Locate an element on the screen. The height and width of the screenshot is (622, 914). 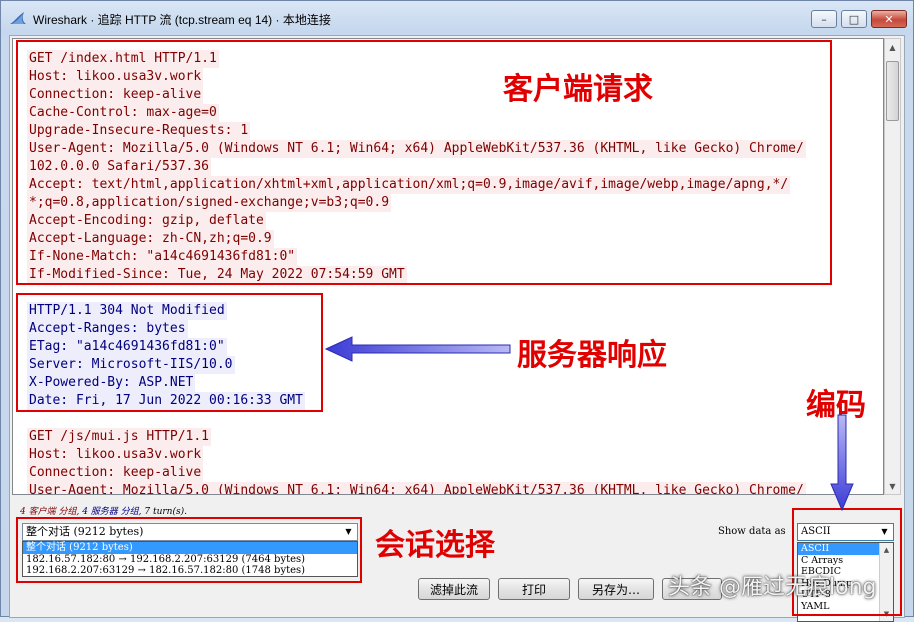
server-response-highlight-box is located at coordinates (169, 352).